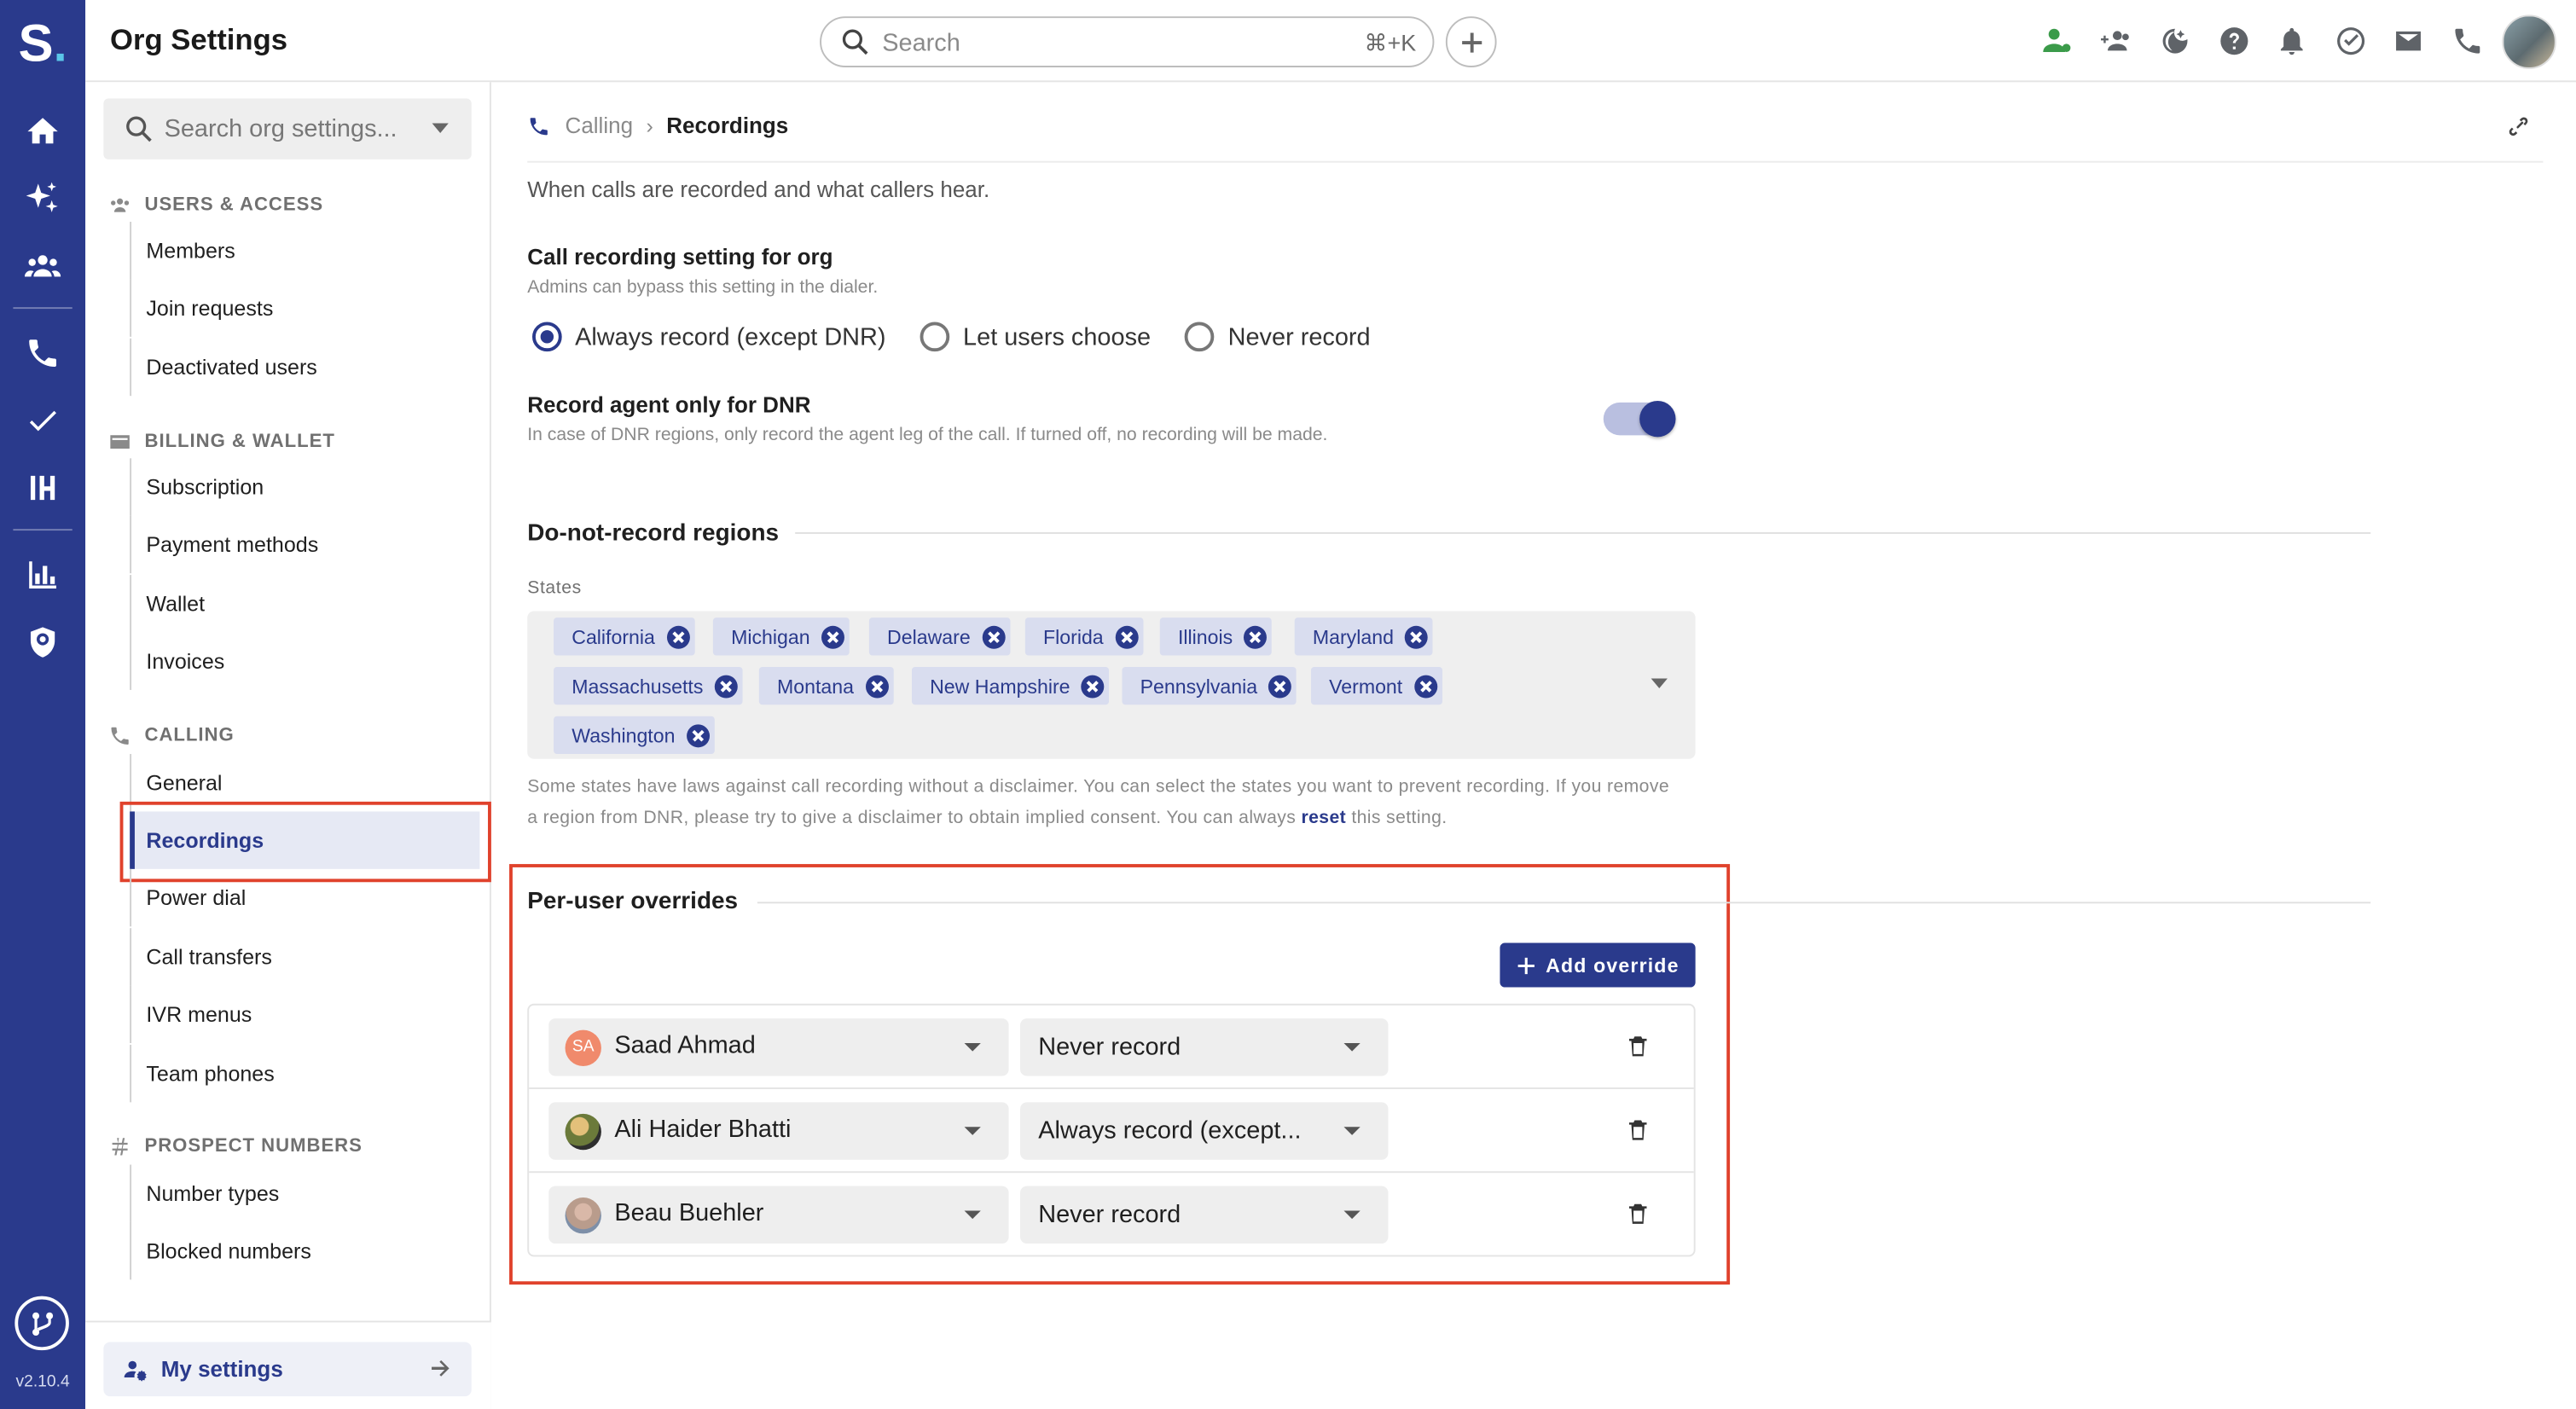  I want to click on section-prospect-numbers: PROSPECT NUMBERS, so click(235, 1146).